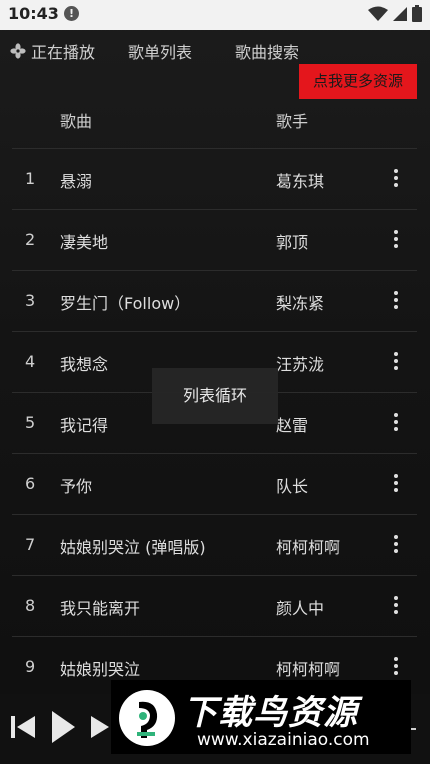 This screenshot has width=430, height=764. What do you see at coordinates (292, 121) in the screenshot?
I see `column-header-artist: 歌手` at bounding box center [292, 121].